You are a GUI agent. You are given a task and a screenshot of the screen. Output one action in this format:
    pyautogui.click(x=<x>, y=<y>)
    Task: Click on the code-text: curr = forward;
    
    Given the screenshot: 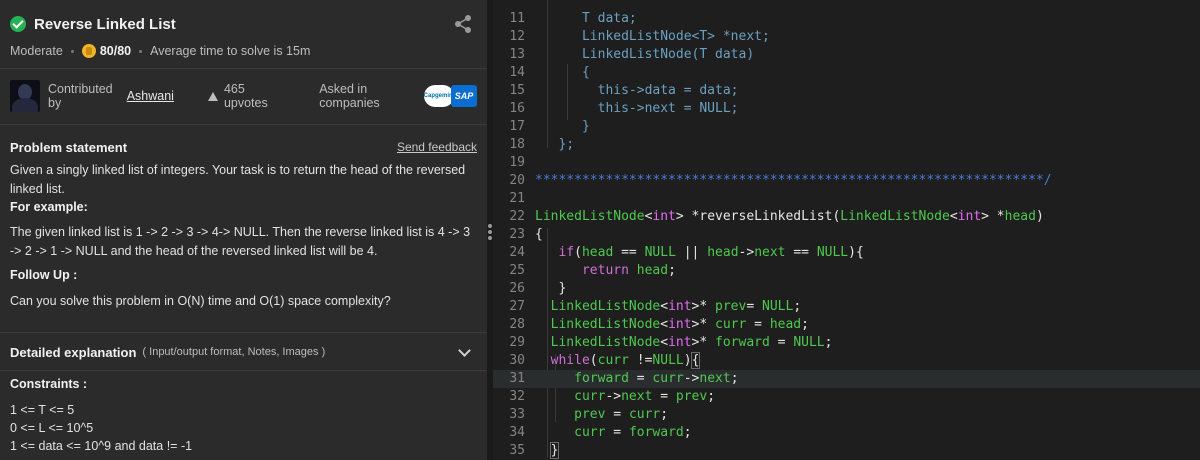 What is the action you would take?
    pyautogui.click(x=613, y=433)
    